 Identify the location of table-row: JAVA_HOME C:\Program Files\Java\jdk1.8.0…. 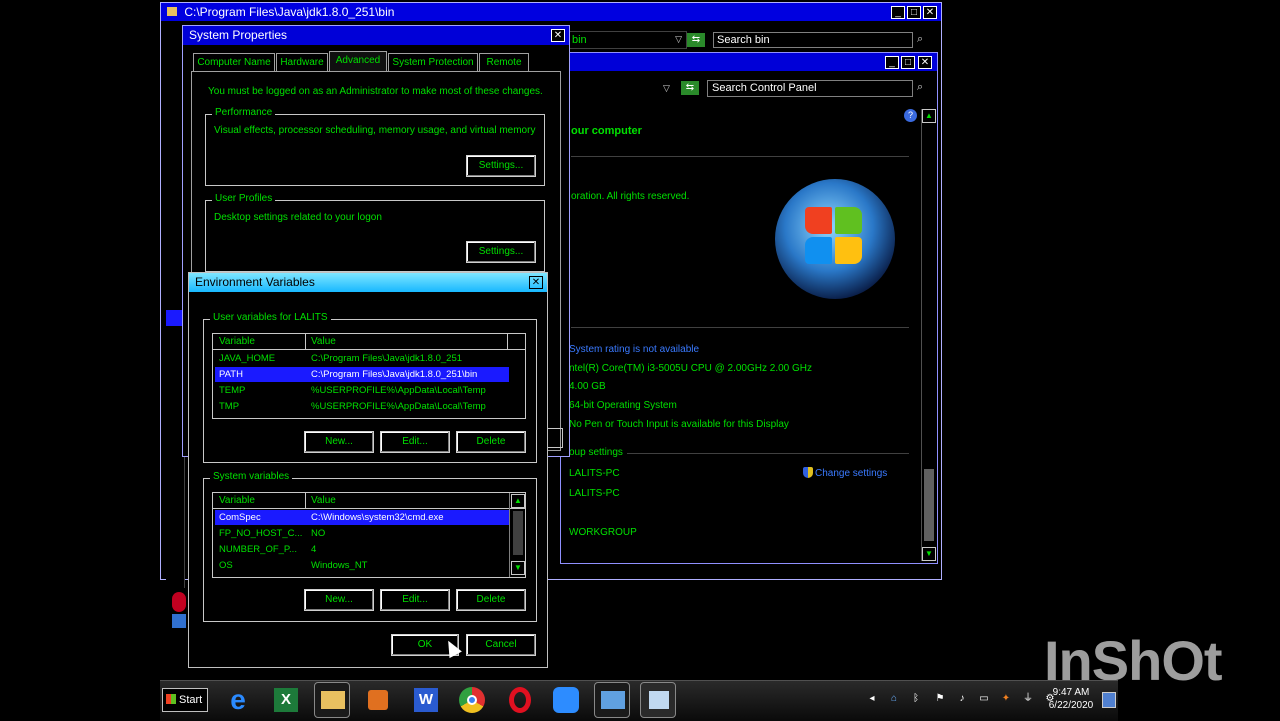
(363, 358).